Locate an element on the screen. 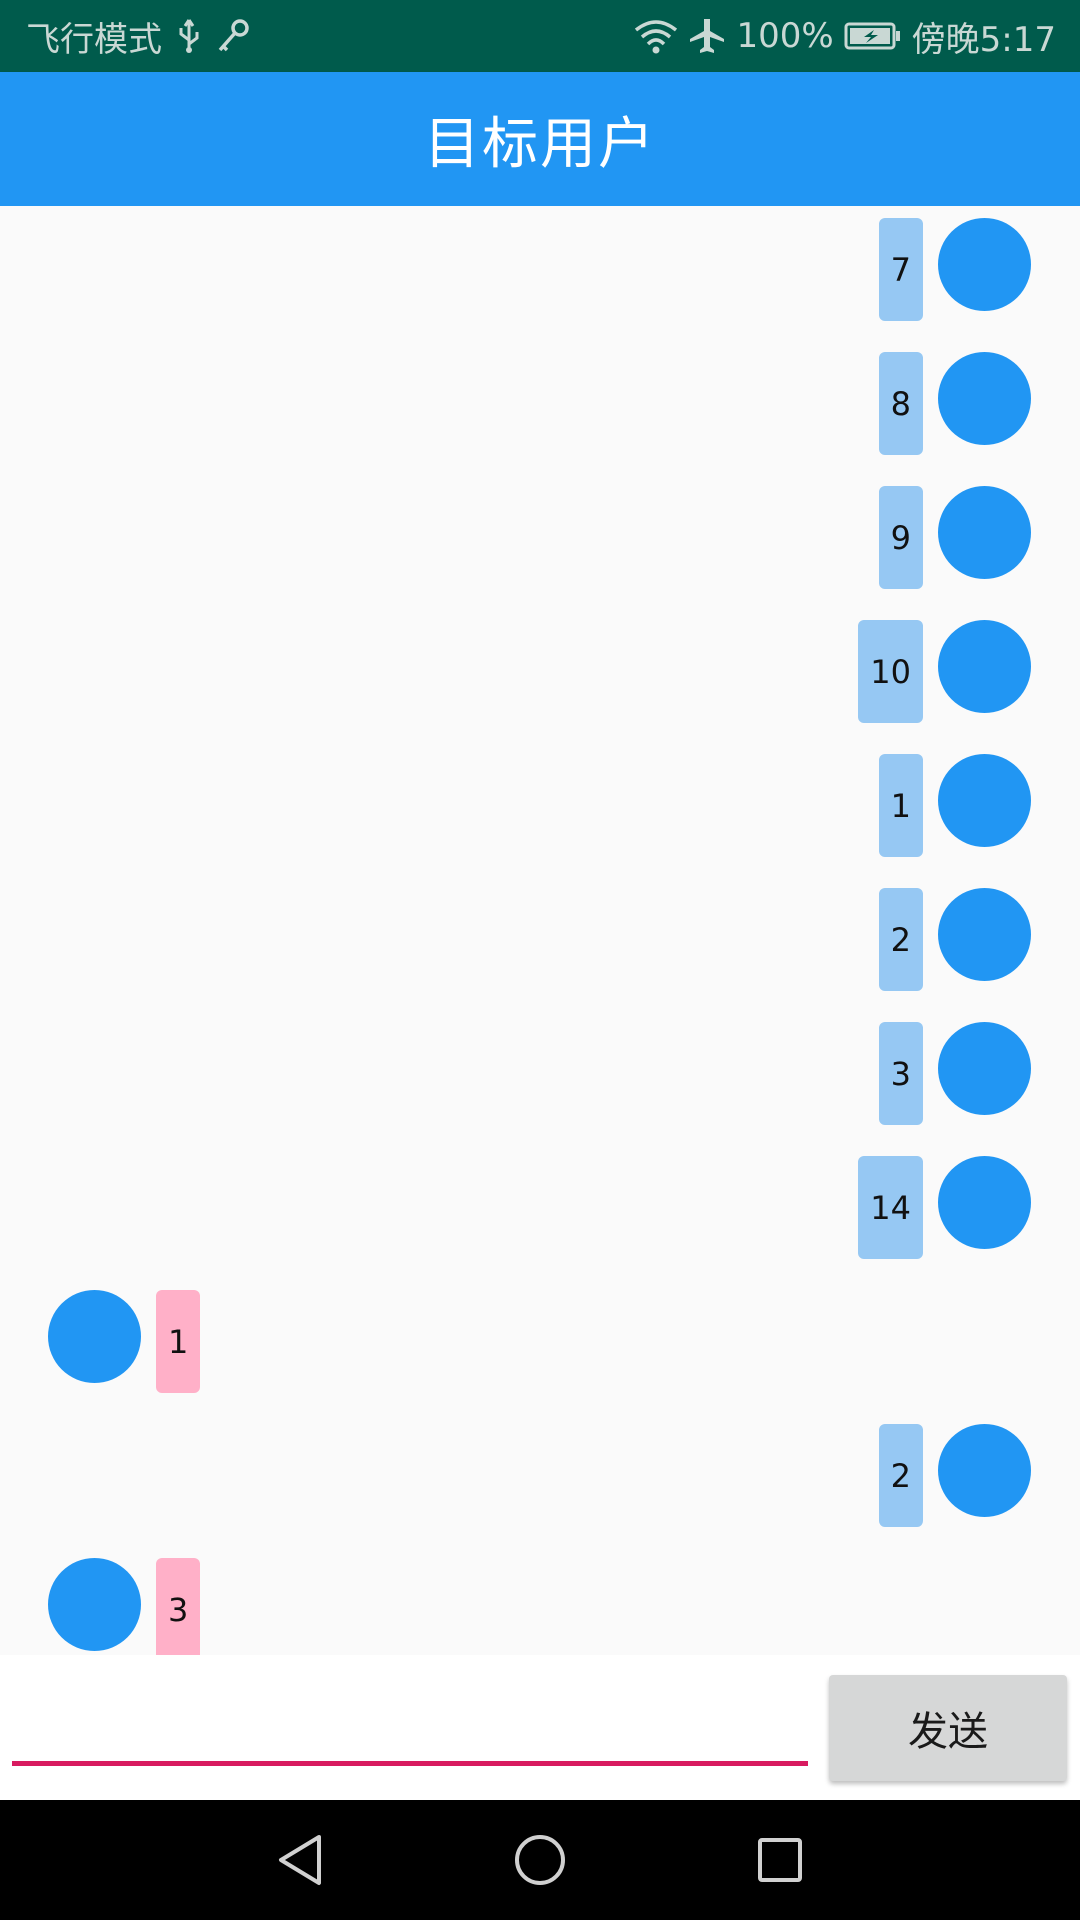 This screenshot has height=1920, width=1080. page-title: 目标用户 is located at coordinates (540, 144).